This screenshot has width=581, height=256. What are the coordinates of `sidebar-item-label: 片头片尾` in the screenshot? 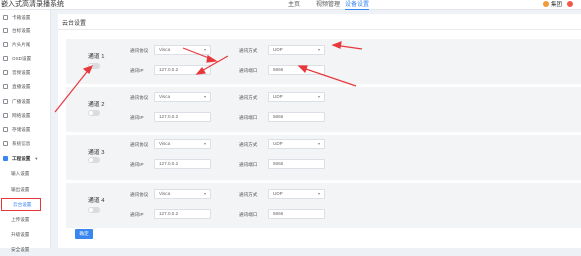 It's located at (21, 44).